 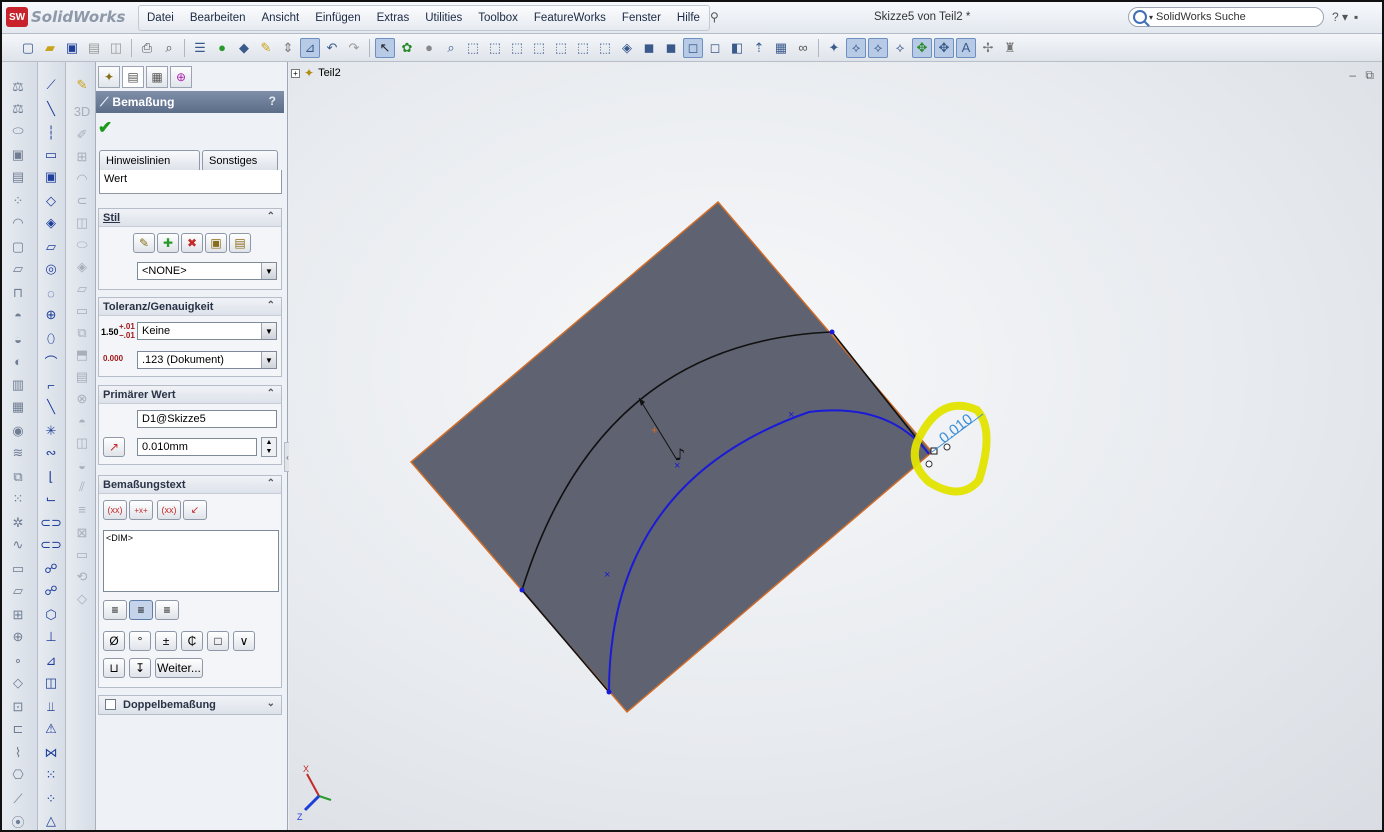 I want to click on make-drawing-icon: ▤, so click(x=94, y=48).